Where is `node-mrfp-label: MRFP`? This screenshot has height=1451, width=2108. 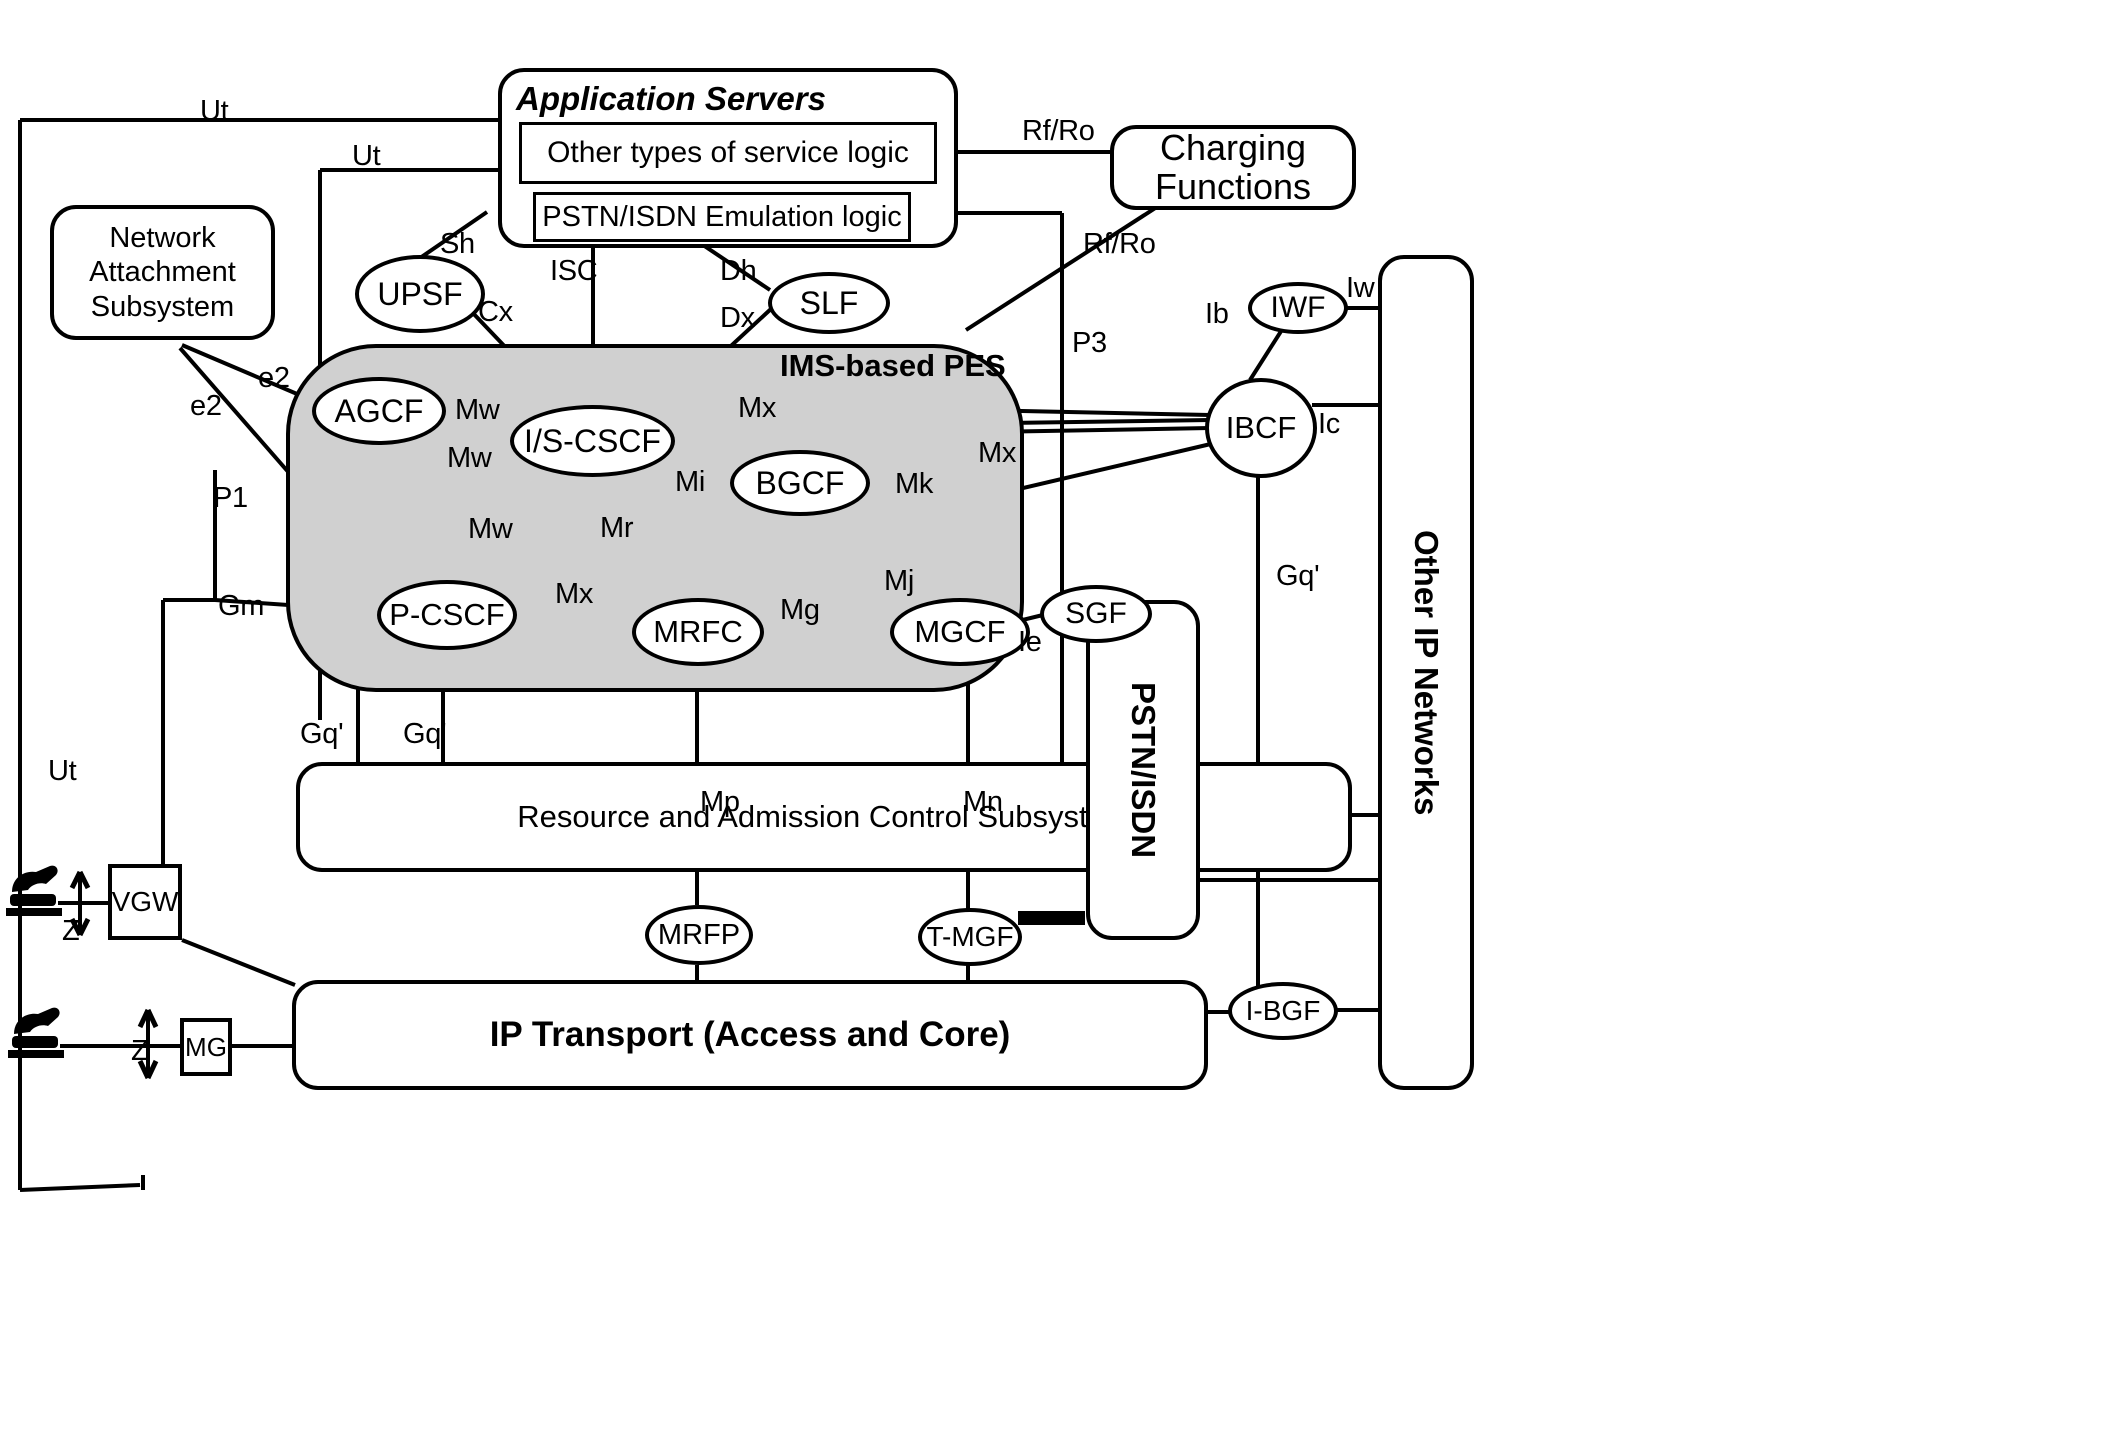
node-mrfp-label: MRFP is located at coordinates (699, 934).